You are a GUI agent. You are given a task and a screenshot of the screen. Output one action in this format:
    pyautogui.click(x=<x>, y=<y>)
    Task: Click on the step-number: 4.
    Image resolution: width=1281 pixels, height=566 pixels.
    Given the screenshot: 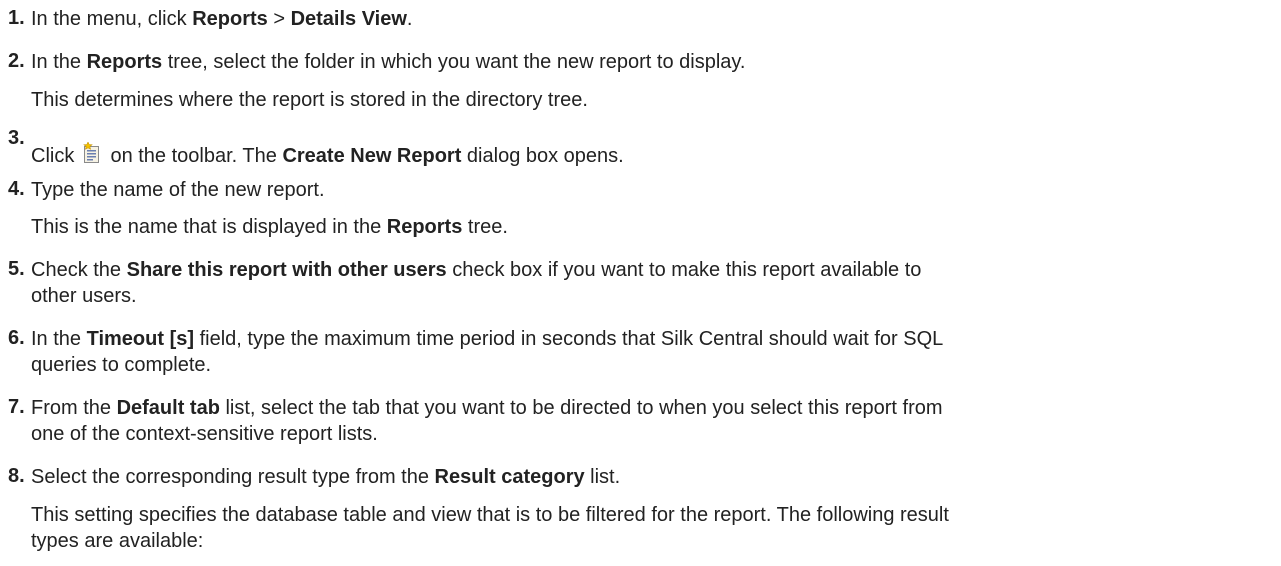 What is the action you would take?
    pyautogui.click(x=16, y=189)
    